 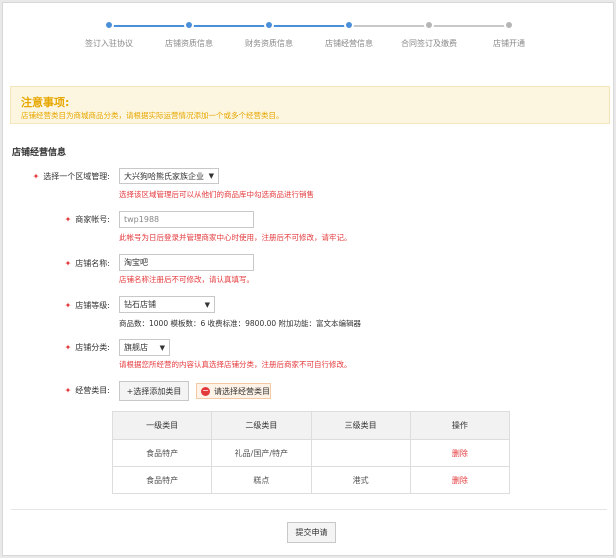 I want to click on table-row: 食品特产 糕点 港式 删除, so click(x=311, y=480).